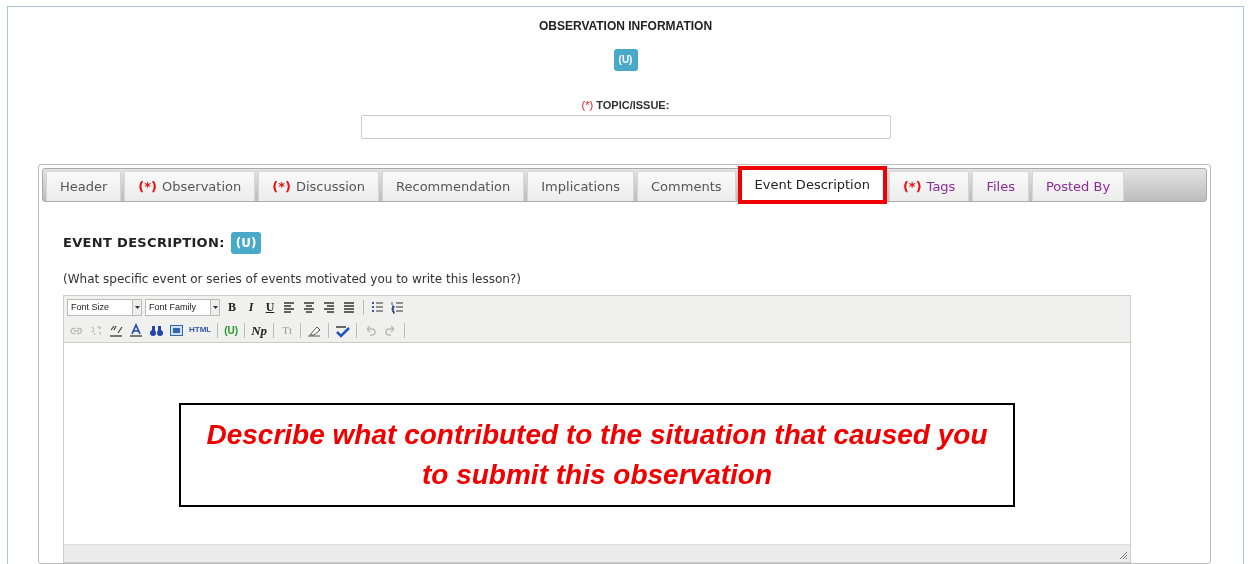 The image size is (1257, 564). Describe the element at coordinates (625, 105) in the screenshot. I see `topic-label: (*) TOPIC/ISSUE:` at that location.